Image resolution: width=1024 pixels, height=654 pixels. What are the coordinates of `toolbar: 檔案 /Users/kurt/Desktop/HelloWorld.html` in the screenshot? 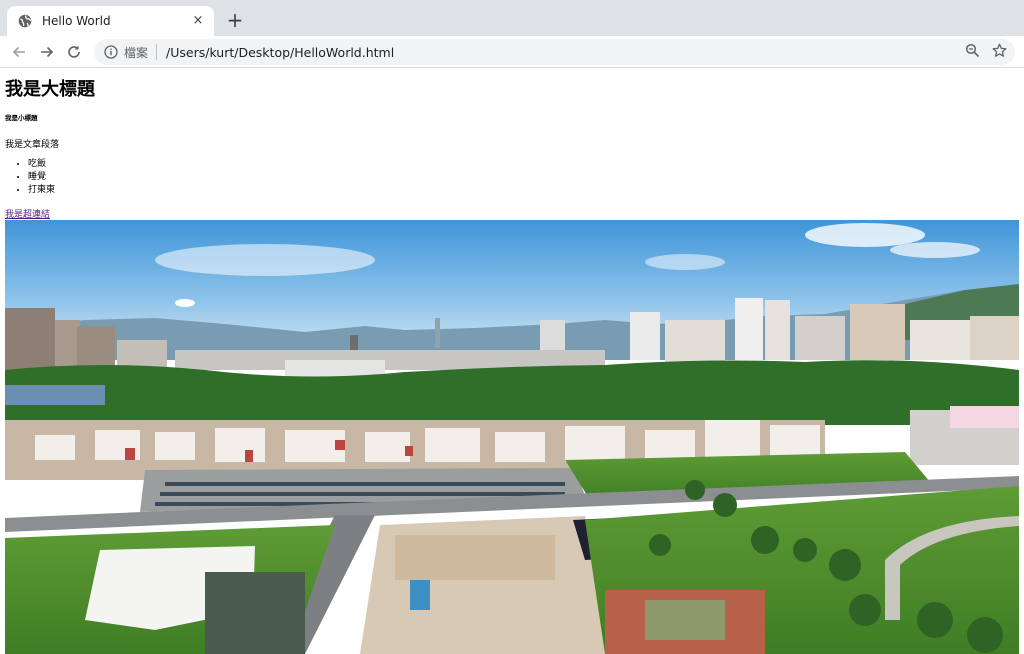 It's located at (512, 52).